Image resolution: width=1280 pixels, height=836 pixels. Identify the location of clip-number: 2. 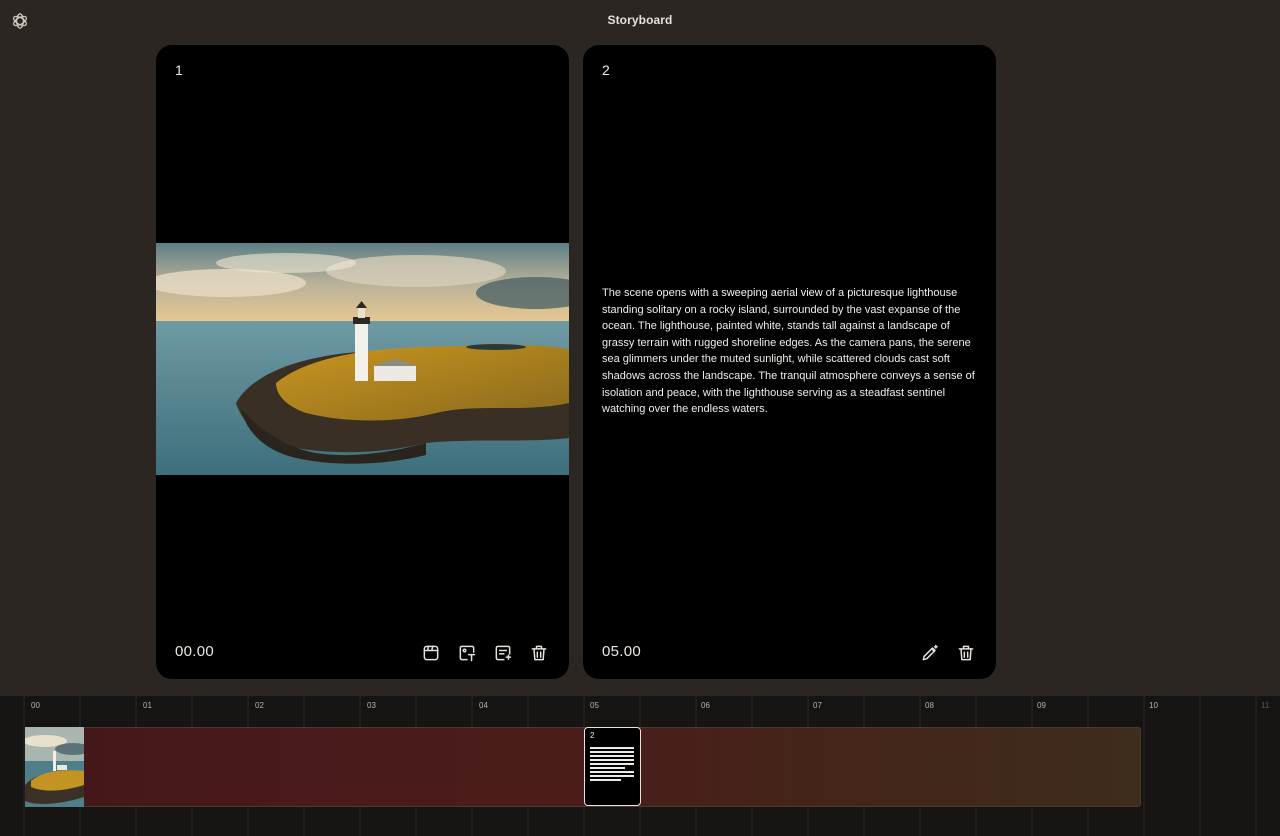
(592, 735).